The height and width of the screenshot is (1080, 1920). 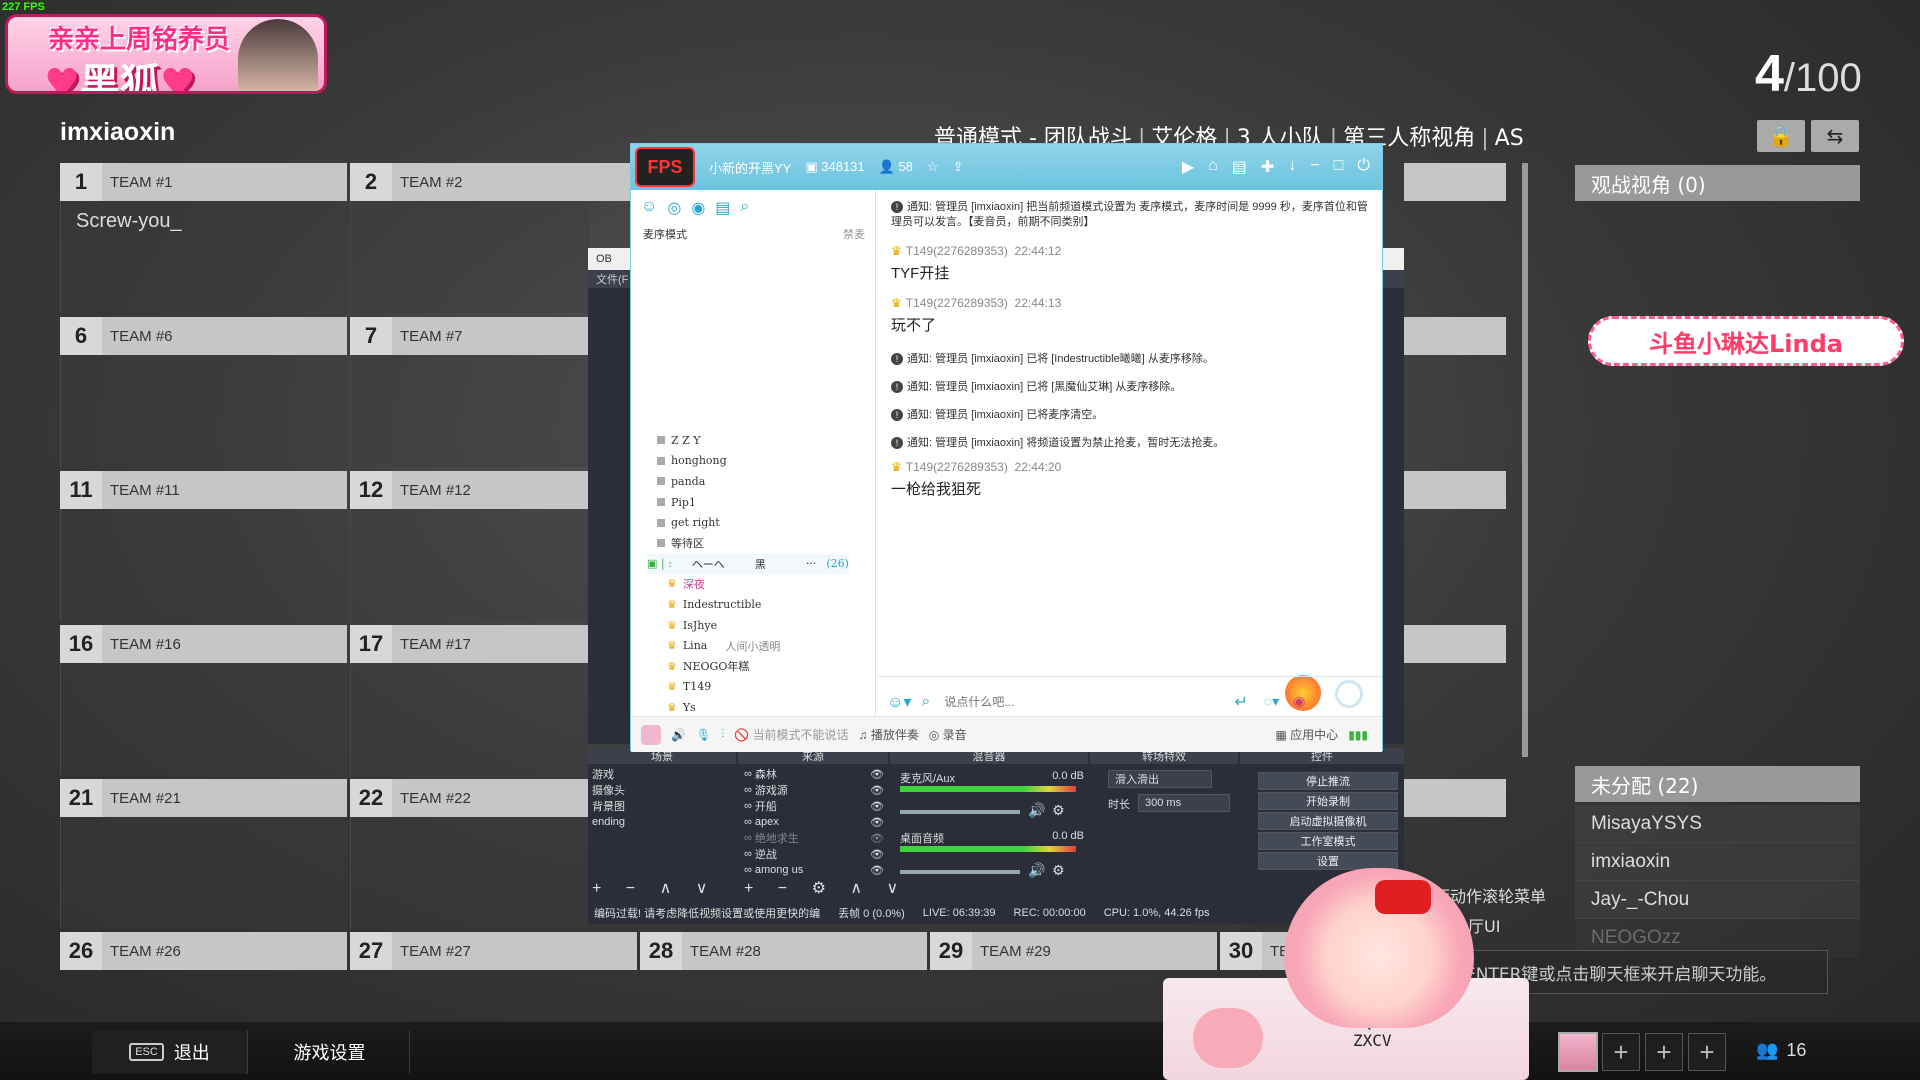 I want to click on download-icon: ↓, so click(x=1292, y=167).